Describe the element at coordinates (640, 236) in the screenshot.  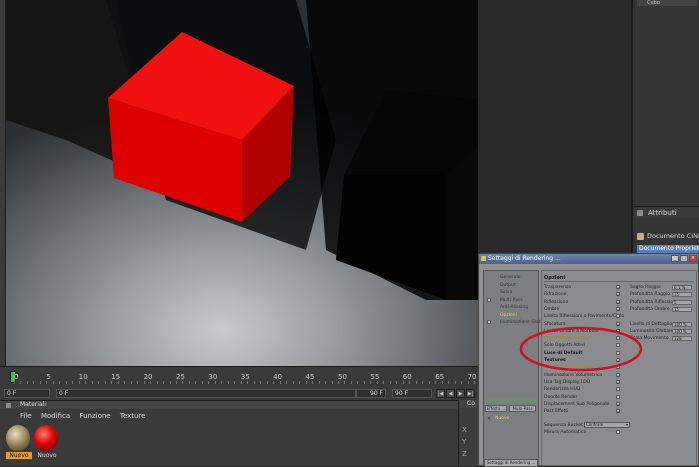
I see `document-icon` at that location.